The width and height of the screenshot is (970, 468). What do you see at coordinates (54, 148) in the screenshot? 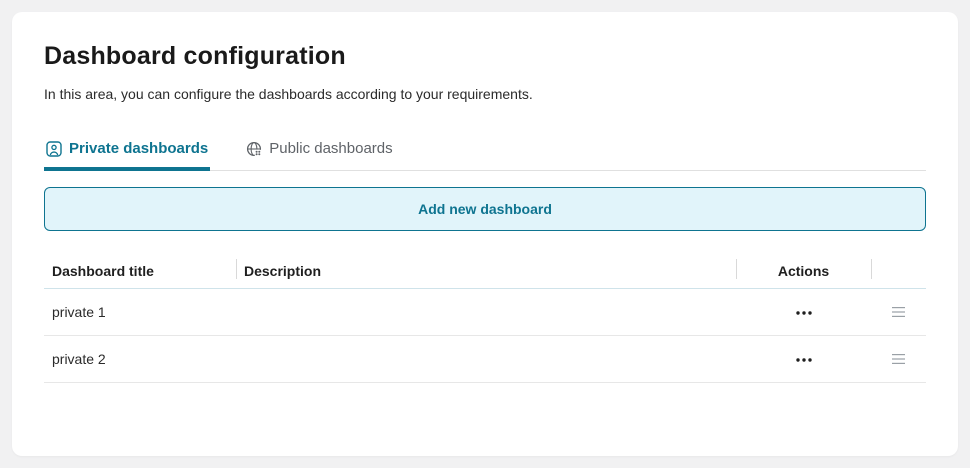
I see `user-badge-icon` at bounding box center [54, 148].